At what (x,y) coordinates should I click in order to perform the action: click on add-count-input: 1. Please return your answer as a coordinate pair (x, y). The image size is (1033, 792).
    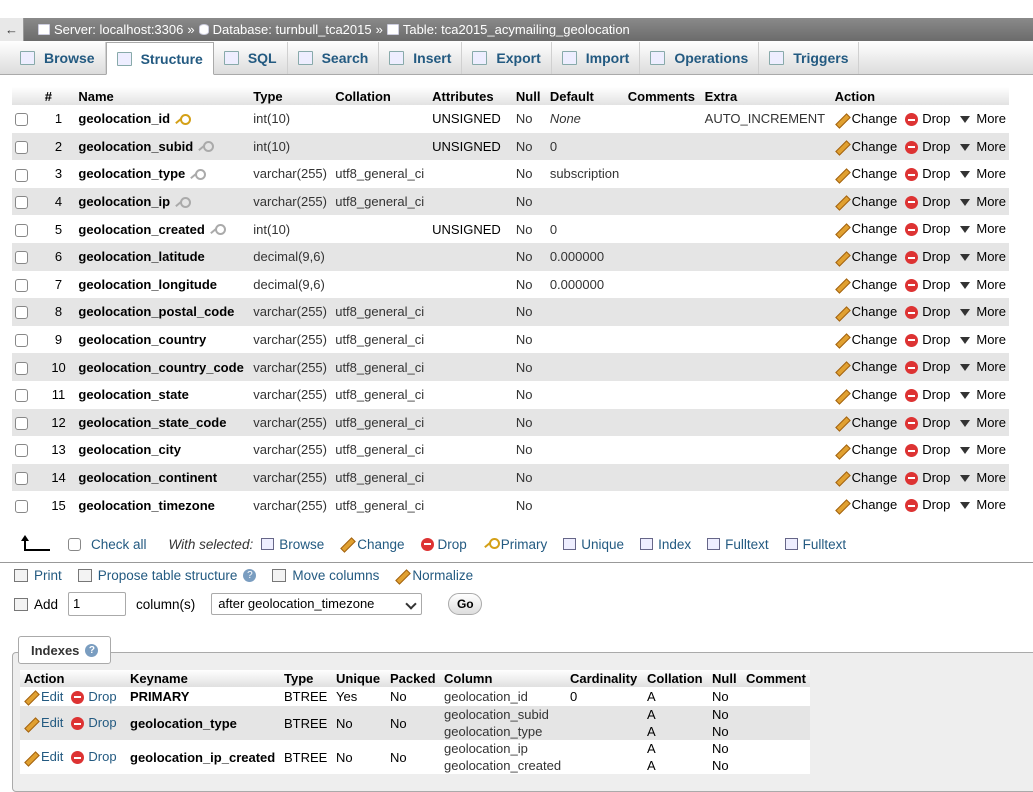
    Looking at the image, I should click on (97, 604).